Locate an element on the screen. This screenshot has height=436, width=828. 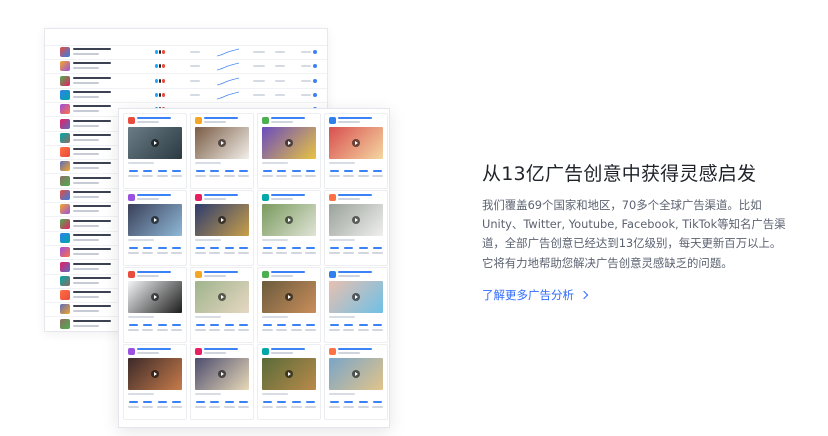
ranking-row is located at coordinates (186, 95).